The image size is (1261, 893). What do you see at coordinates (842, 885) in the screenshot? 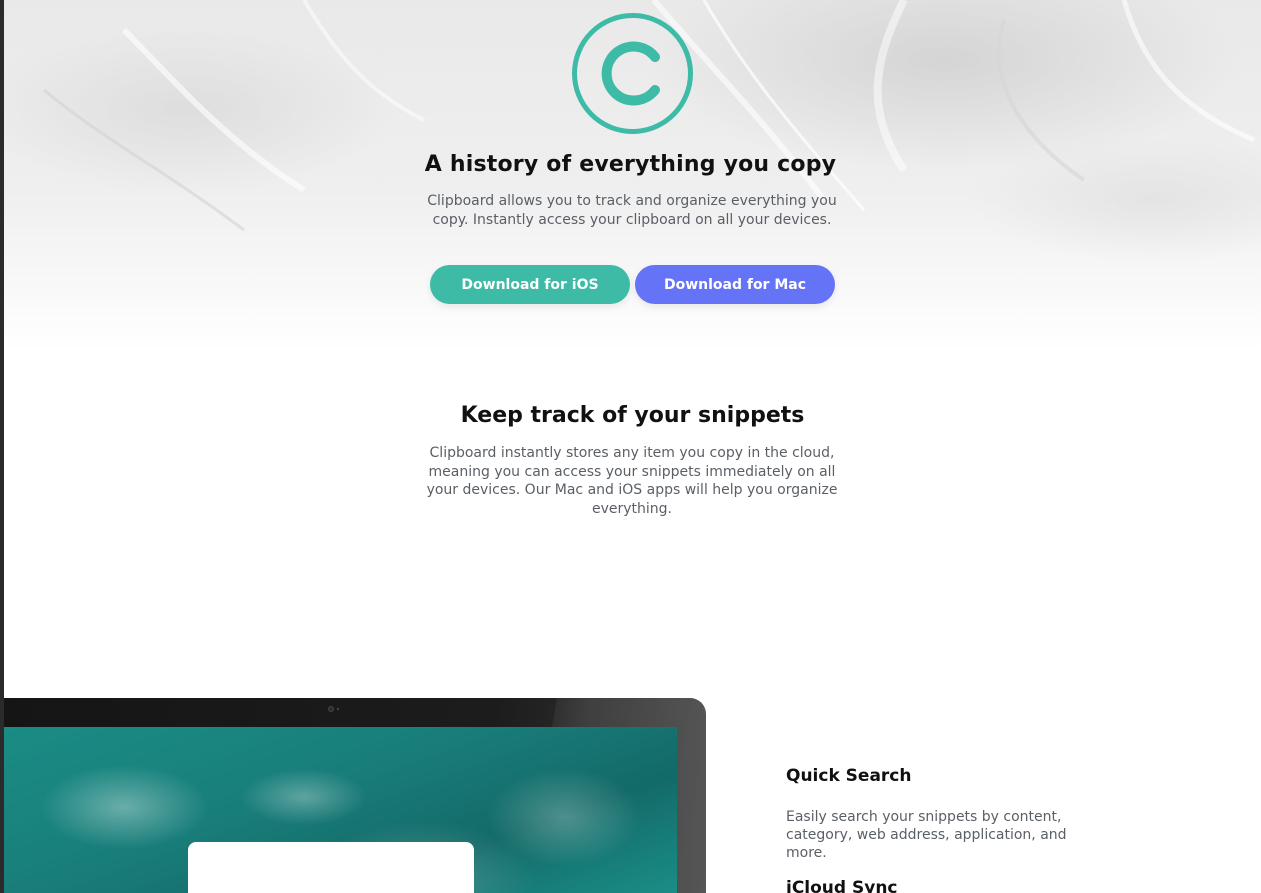
I see `feature-title-icloud-sync: iCloud Sync` at bounding box center [842, 885].